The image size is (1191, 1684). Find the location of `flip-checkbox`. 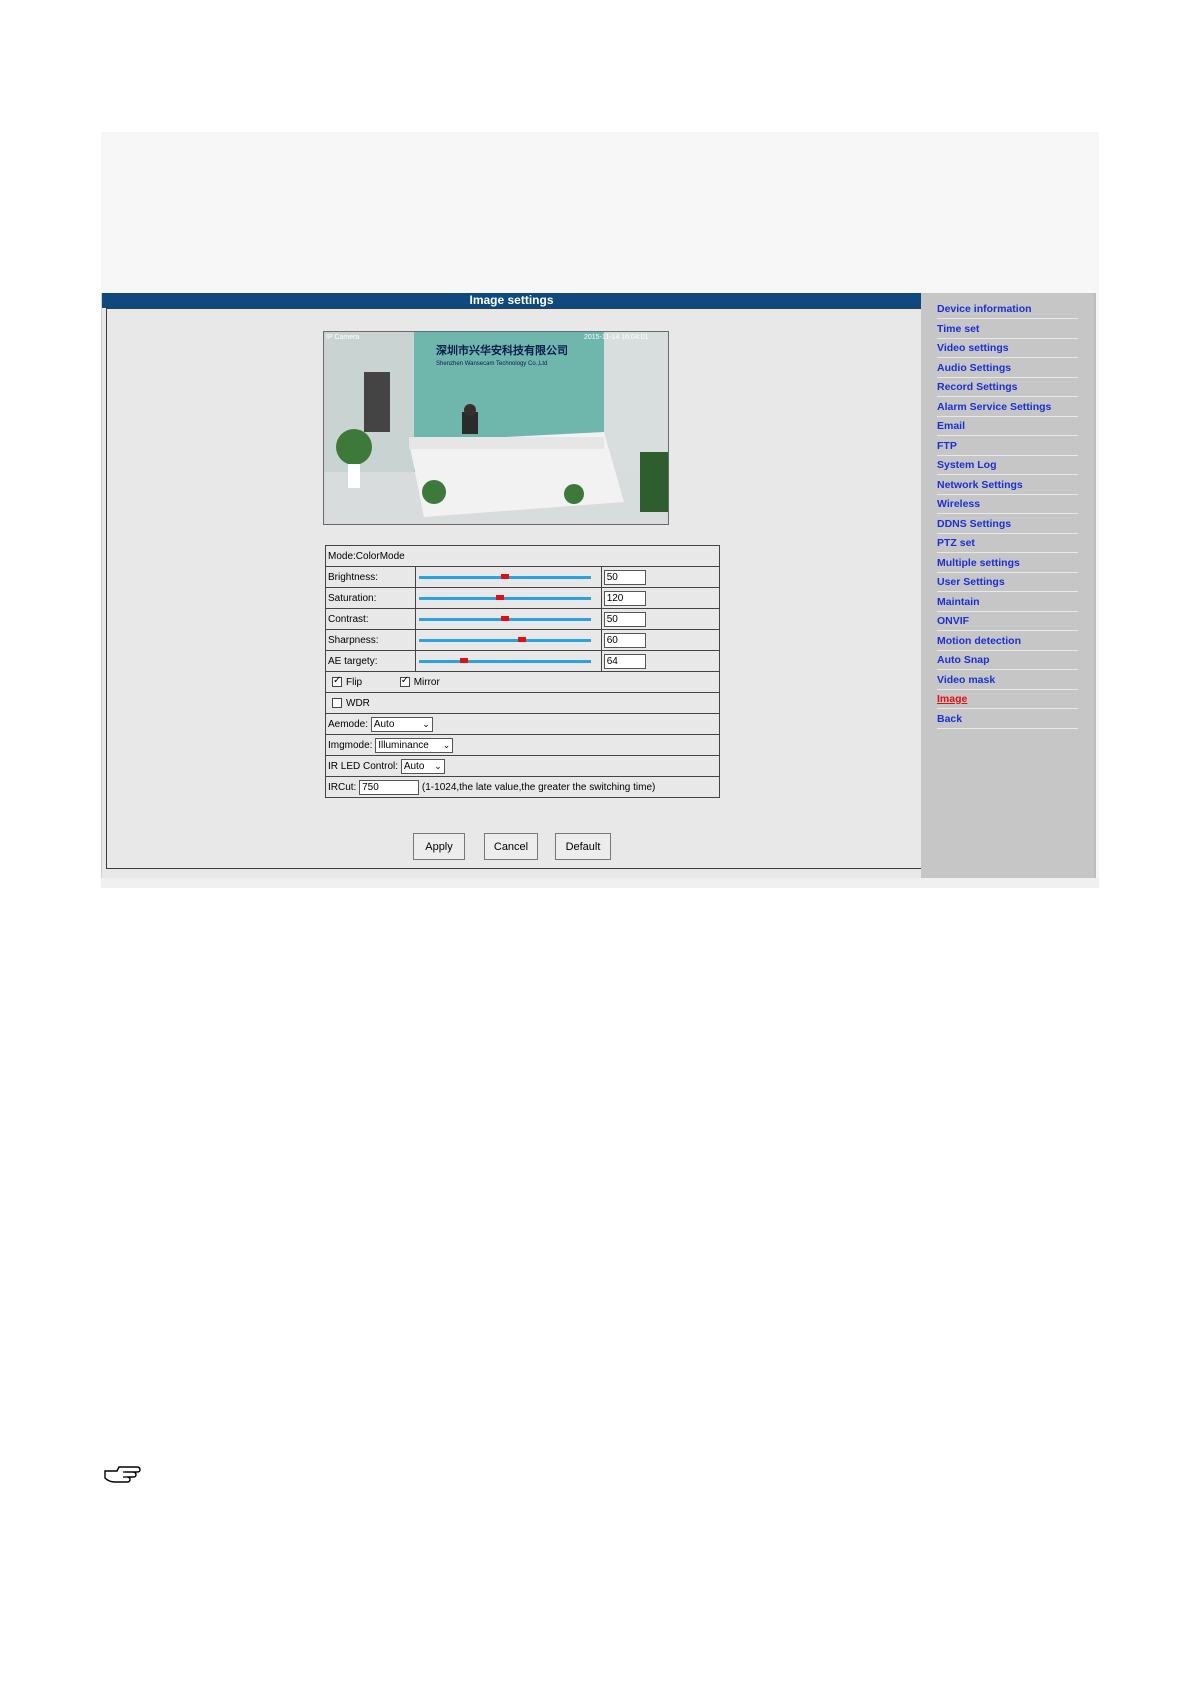

flip-checkbox is located at coordinates (337, 681).